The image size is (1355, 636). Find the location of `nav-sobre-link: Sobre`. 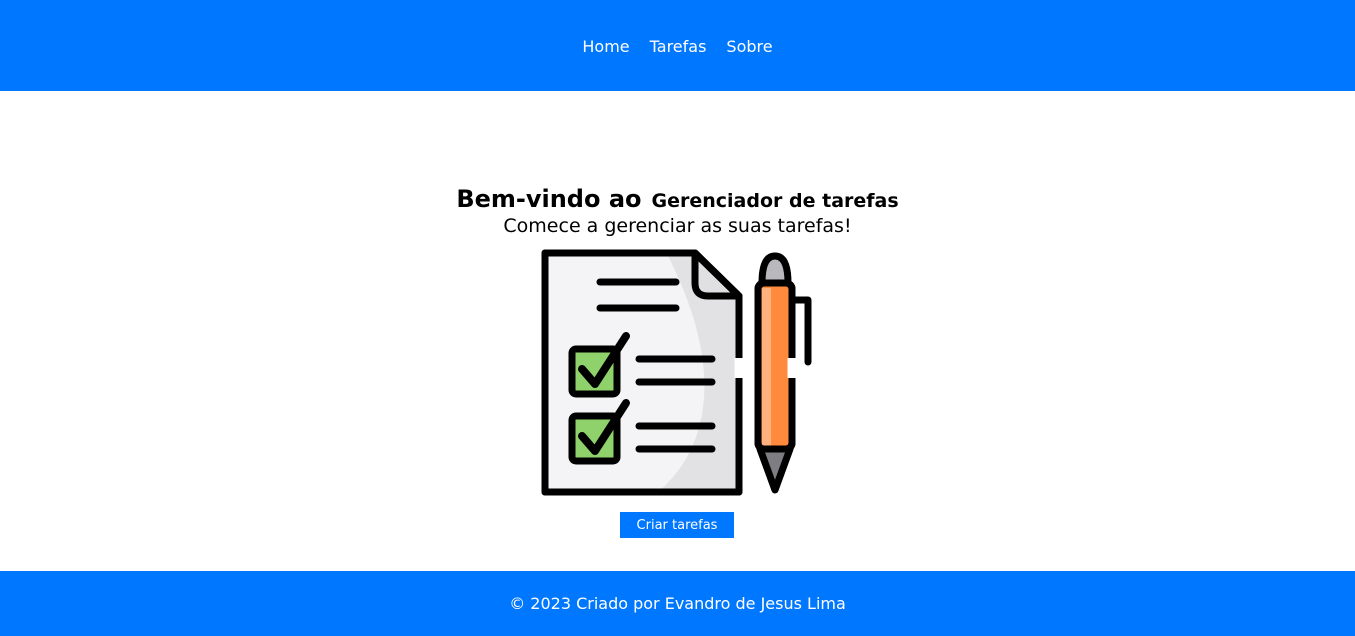

nav-sobre-link: Sobre is located at coordinates (749, 46).